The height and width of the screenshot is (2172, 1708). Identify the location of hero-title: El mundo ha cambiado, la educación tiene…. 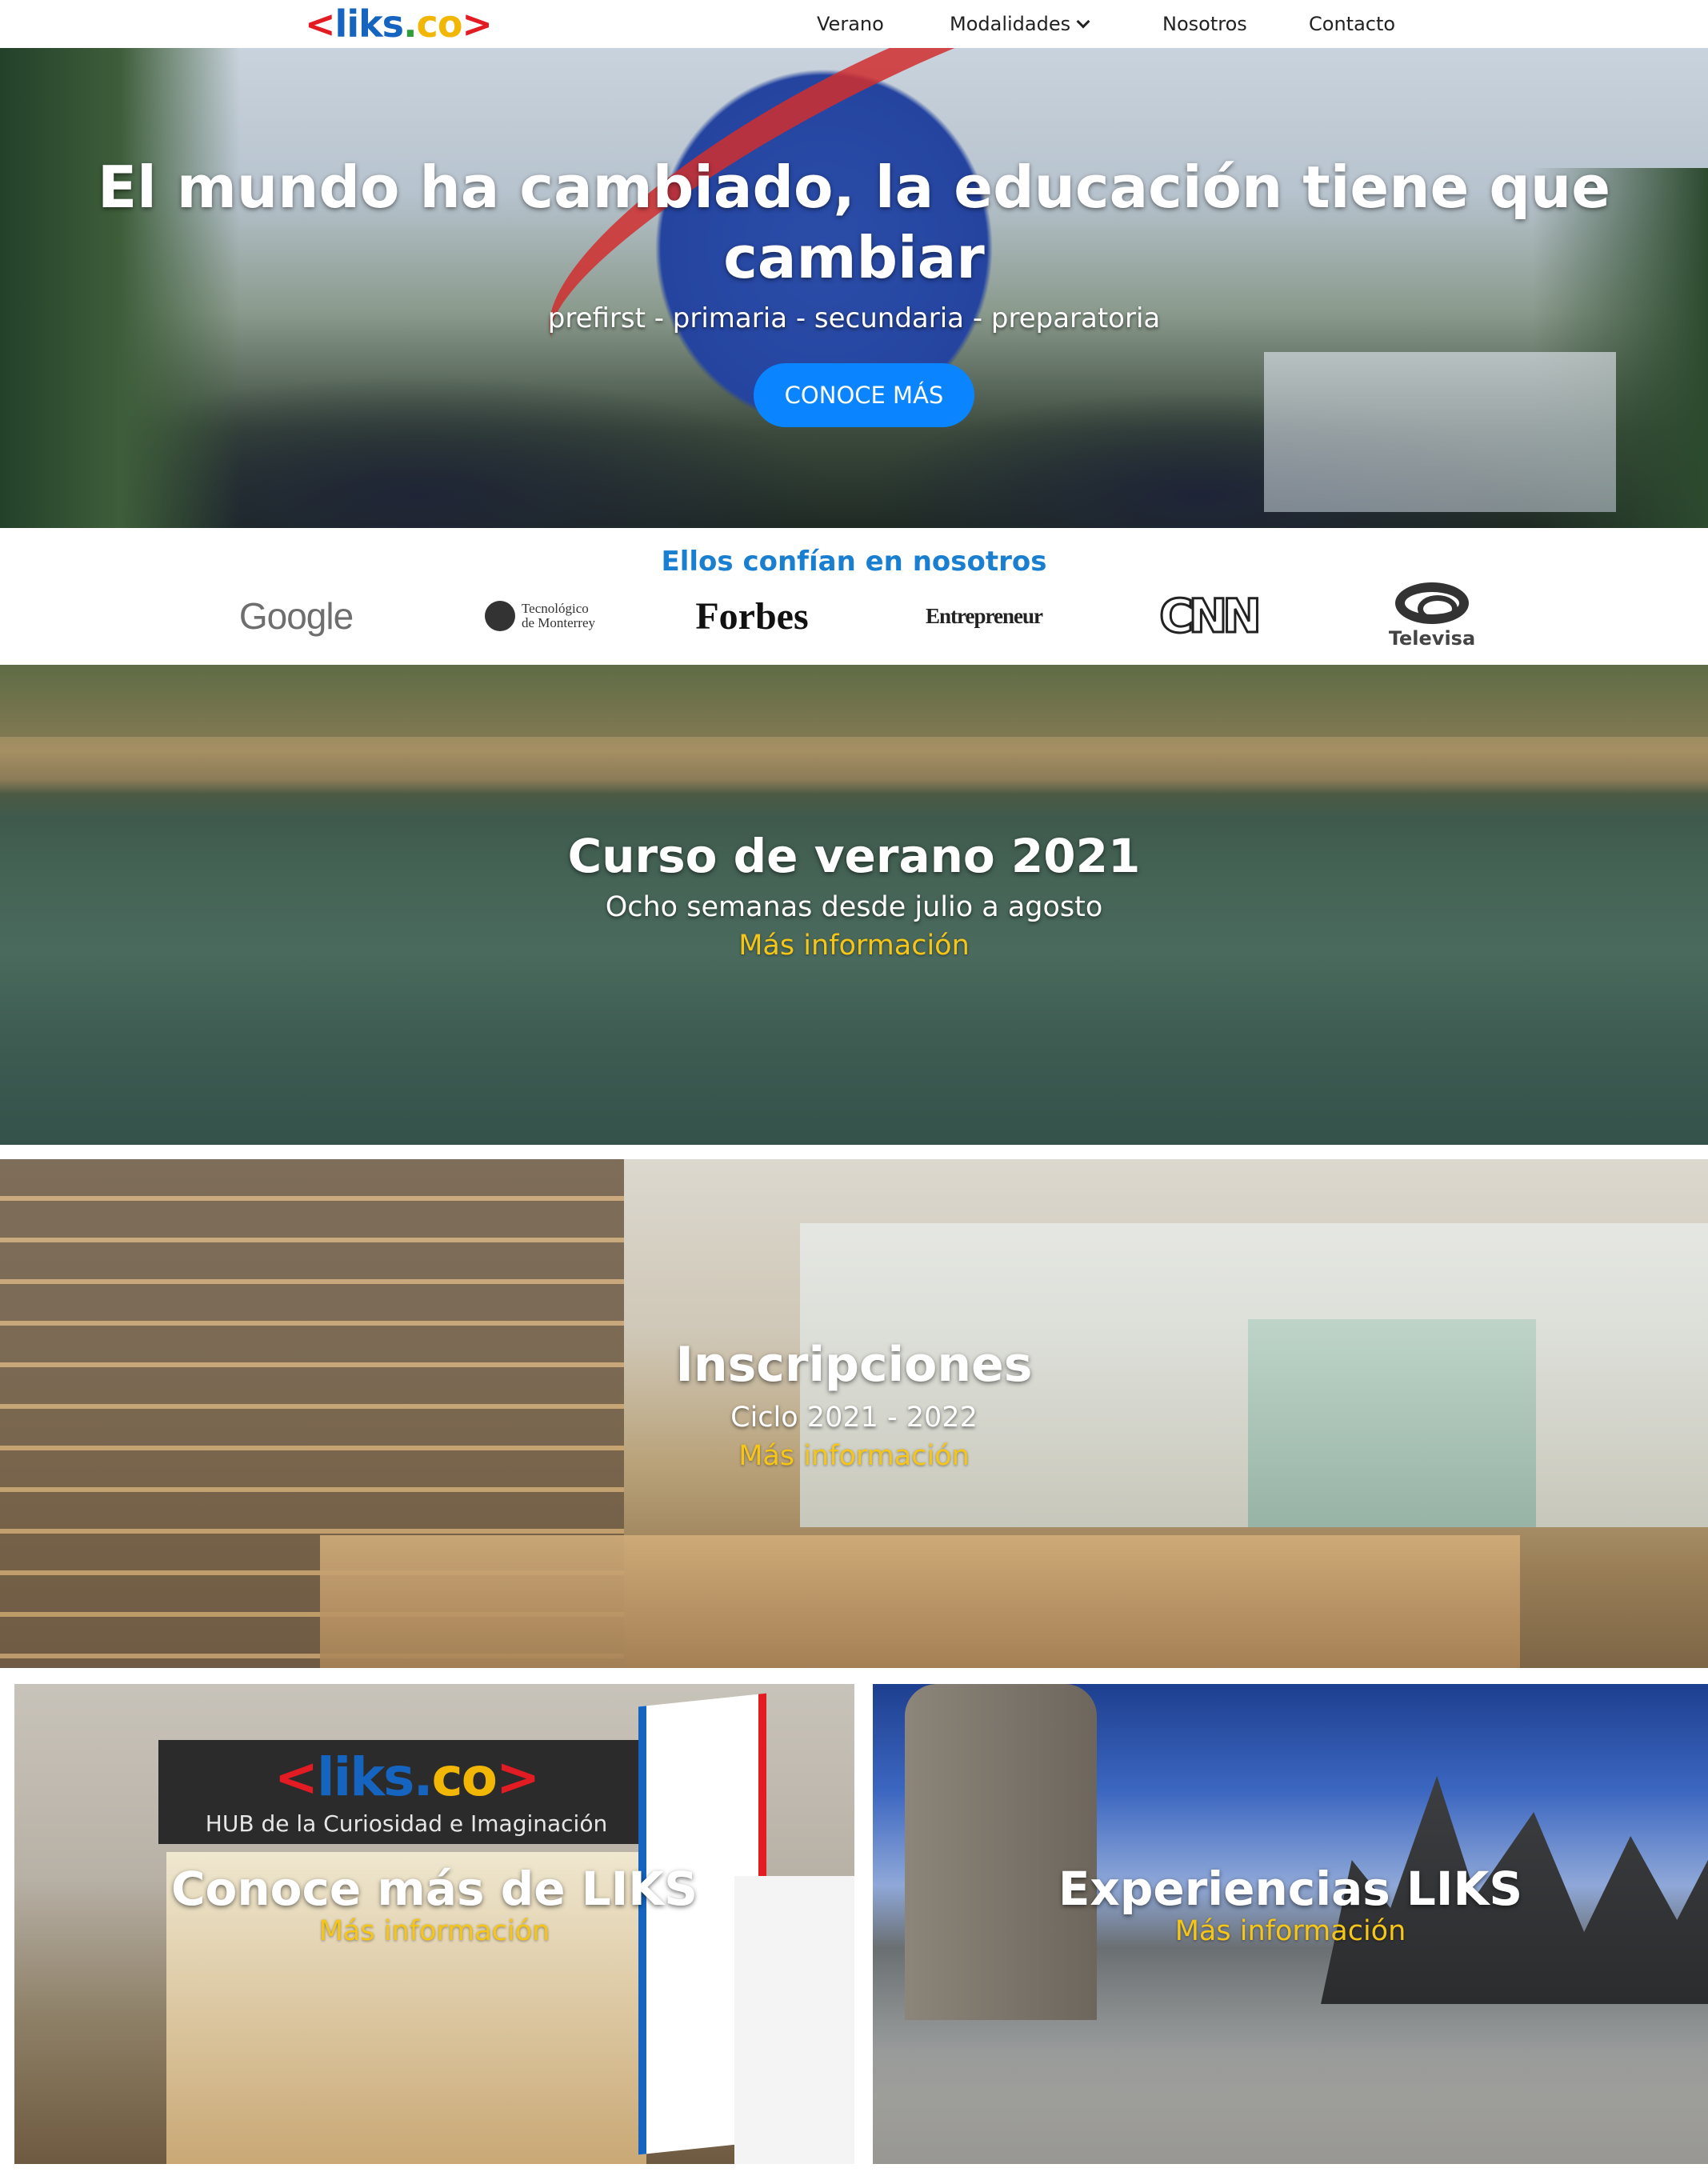
(854, 222).